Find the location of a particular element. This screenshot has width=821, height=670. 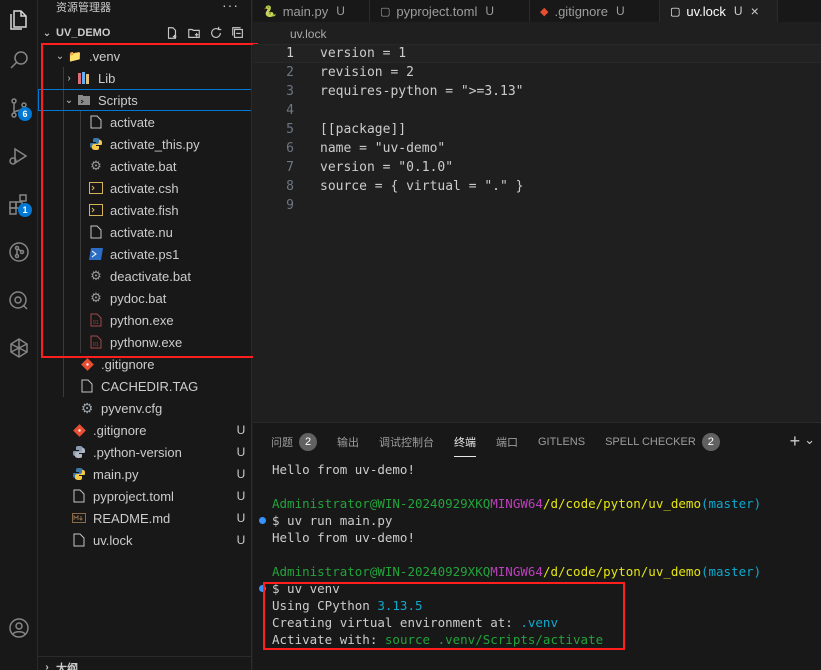

new-folder-icon is located at coordinates (194, 33).